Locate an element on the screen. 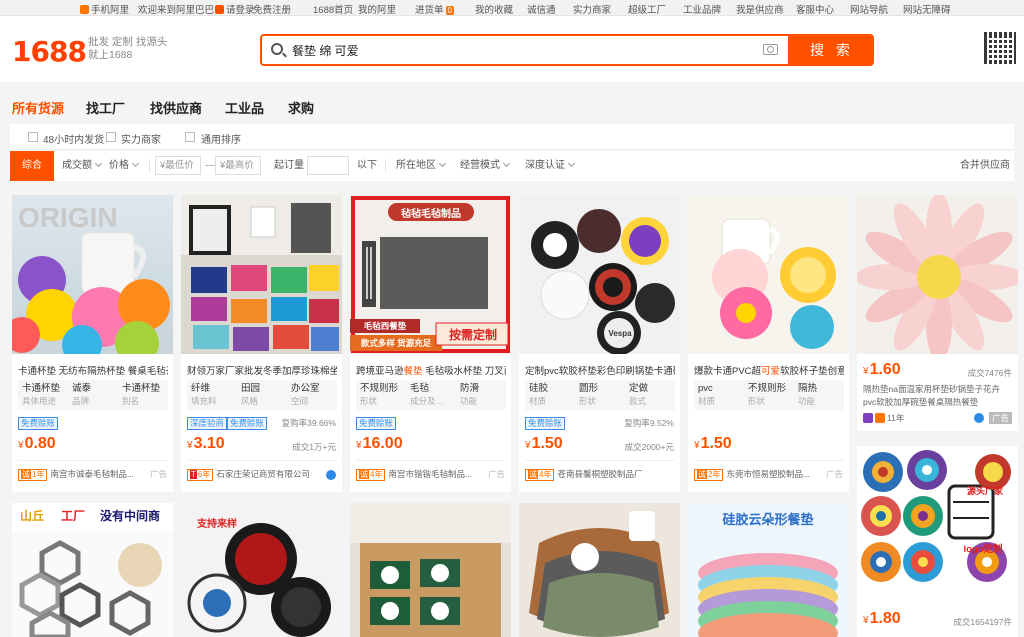  image-logo-custom: logo定制 is located at coordinates (983, 549).